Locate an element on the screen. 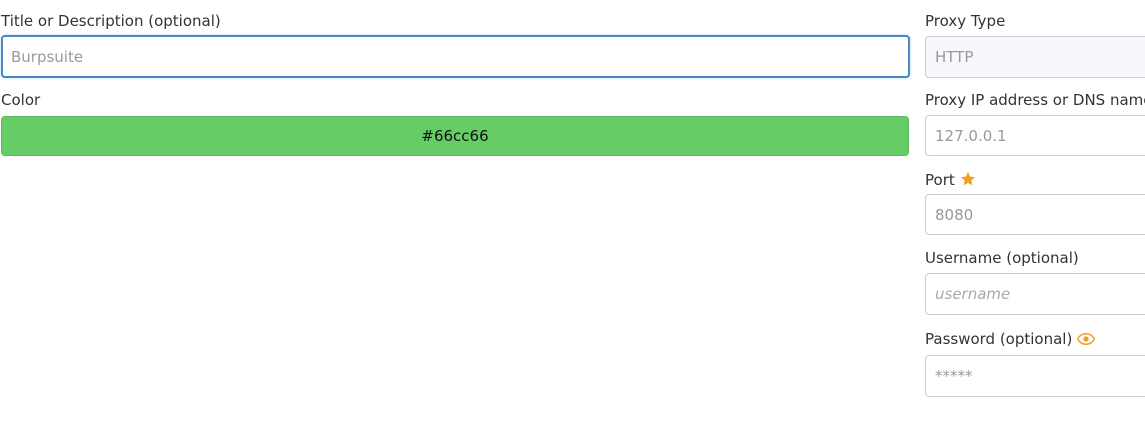 Image resolution: width=1145 pixels, height=441 pixels. address-label: Proxy IP address or DNS name is located at coordinates (1035, 100).